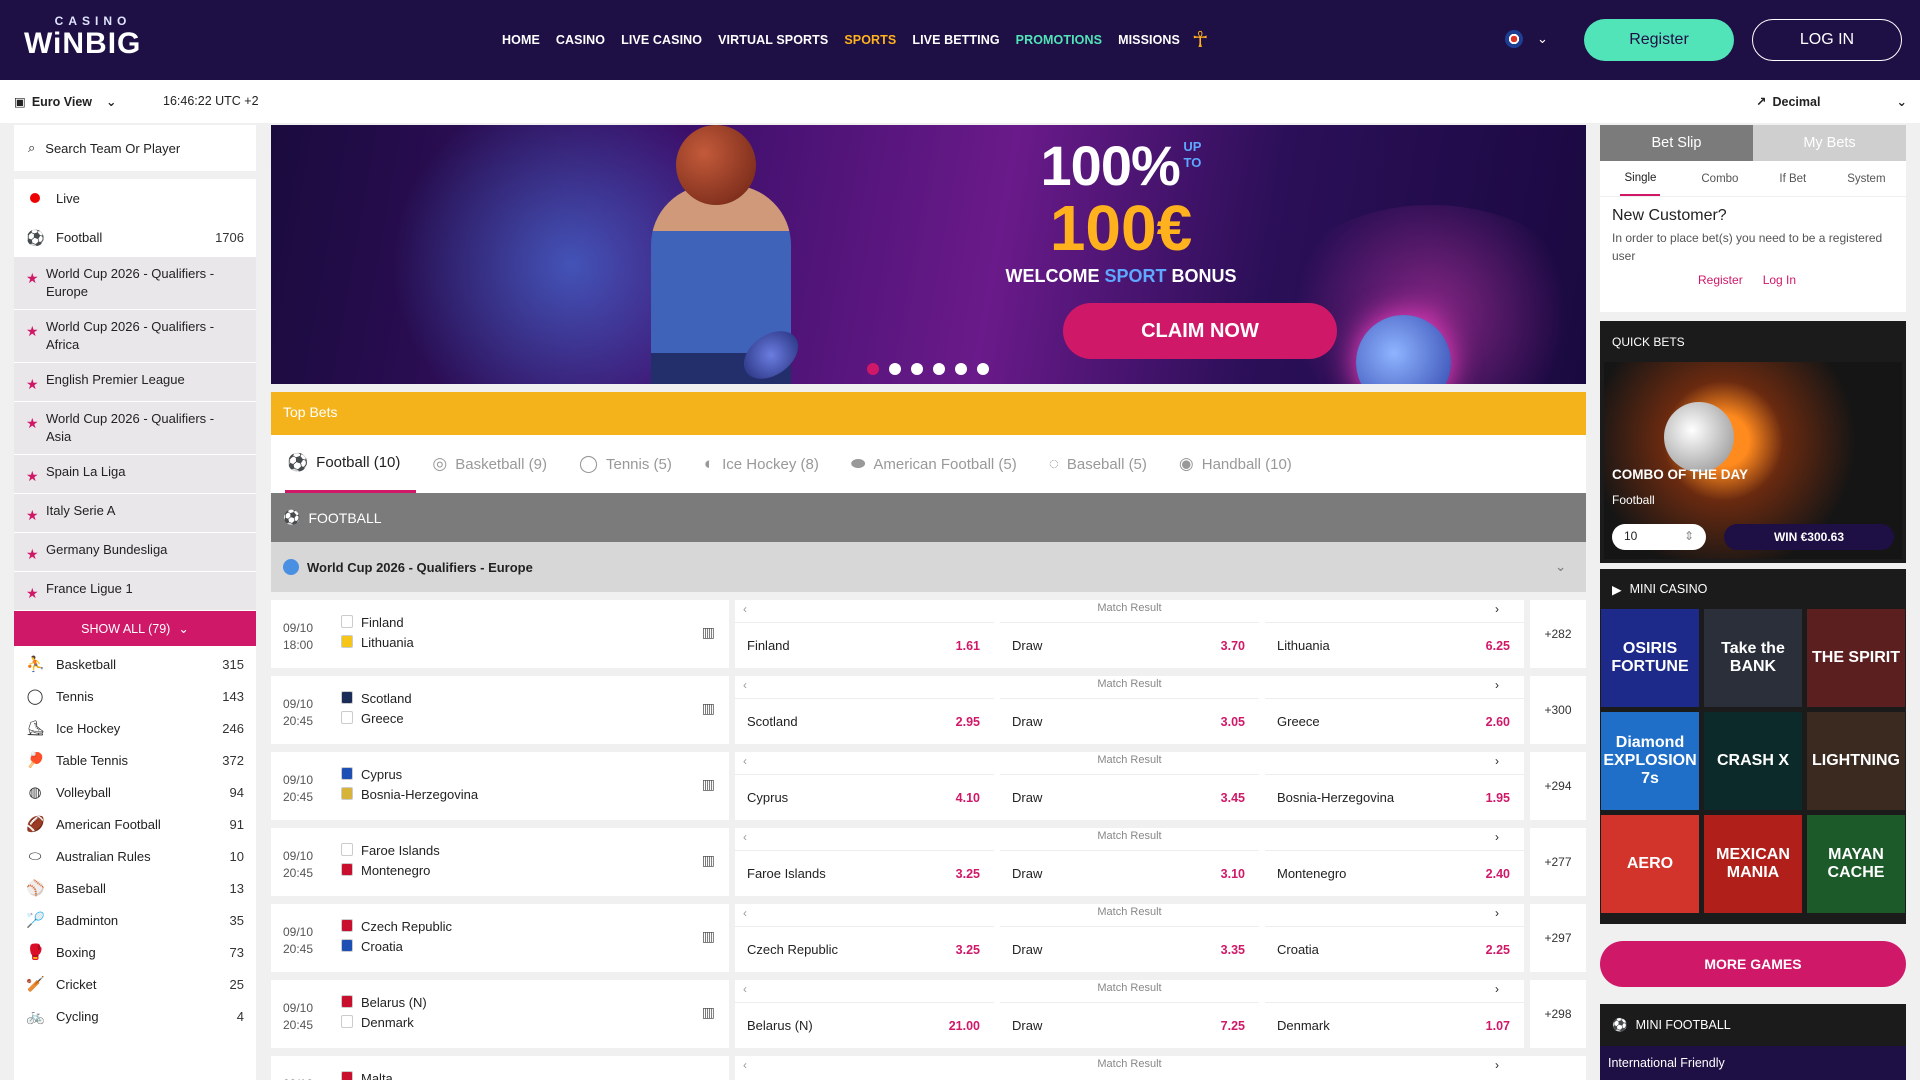 This screenshot has height=1080, width=1920. Describe the element at coordinates (1640, 179) in the screenshot. I see `tab-single: Single` at that location.